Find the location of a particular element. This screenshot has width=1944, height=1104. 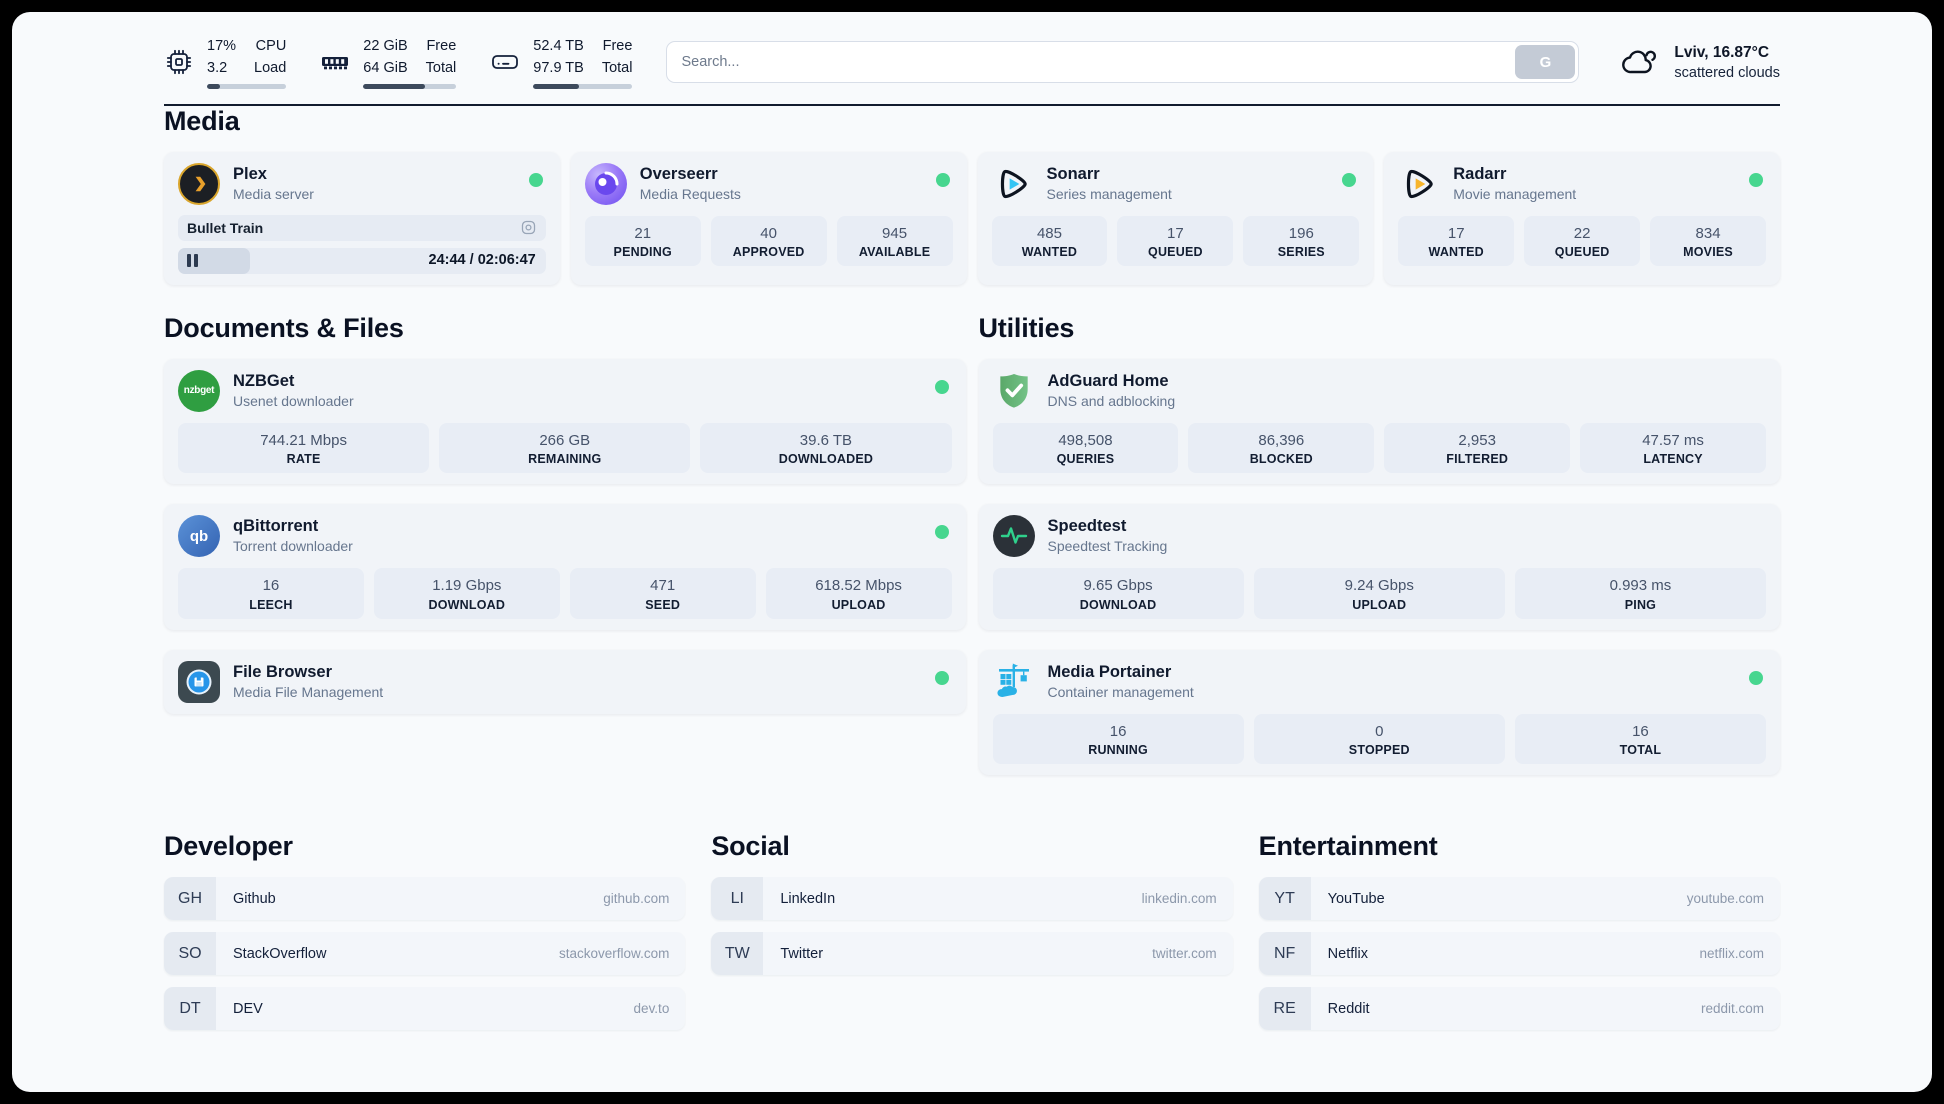

stat-seed: 471 SEED is located at coordinates (662, 593).